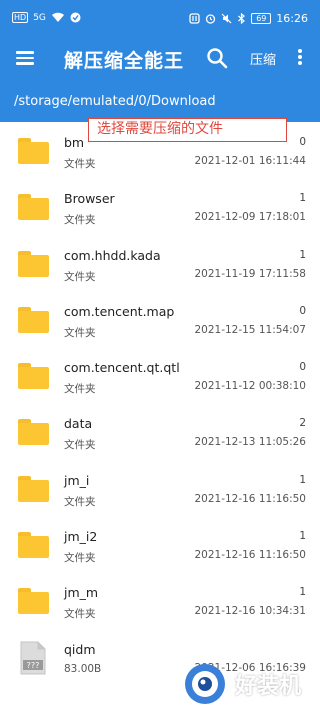 This screenshot has width=320, height=711. What do you see at coordinates (20, 17) in the screenshot?
I see `carrier-label: HD` at bounding box center [20, 17].